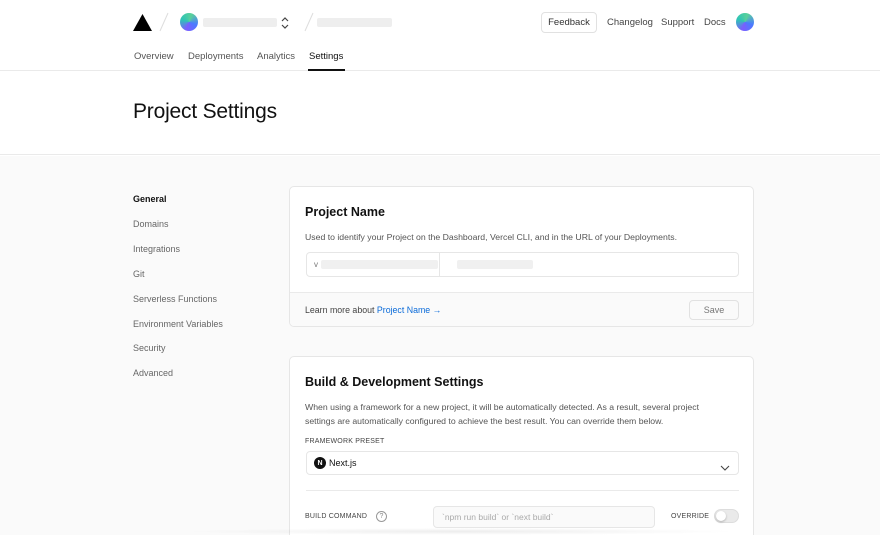  I want to click on feedback-button: Feedback, so click(569, 22).